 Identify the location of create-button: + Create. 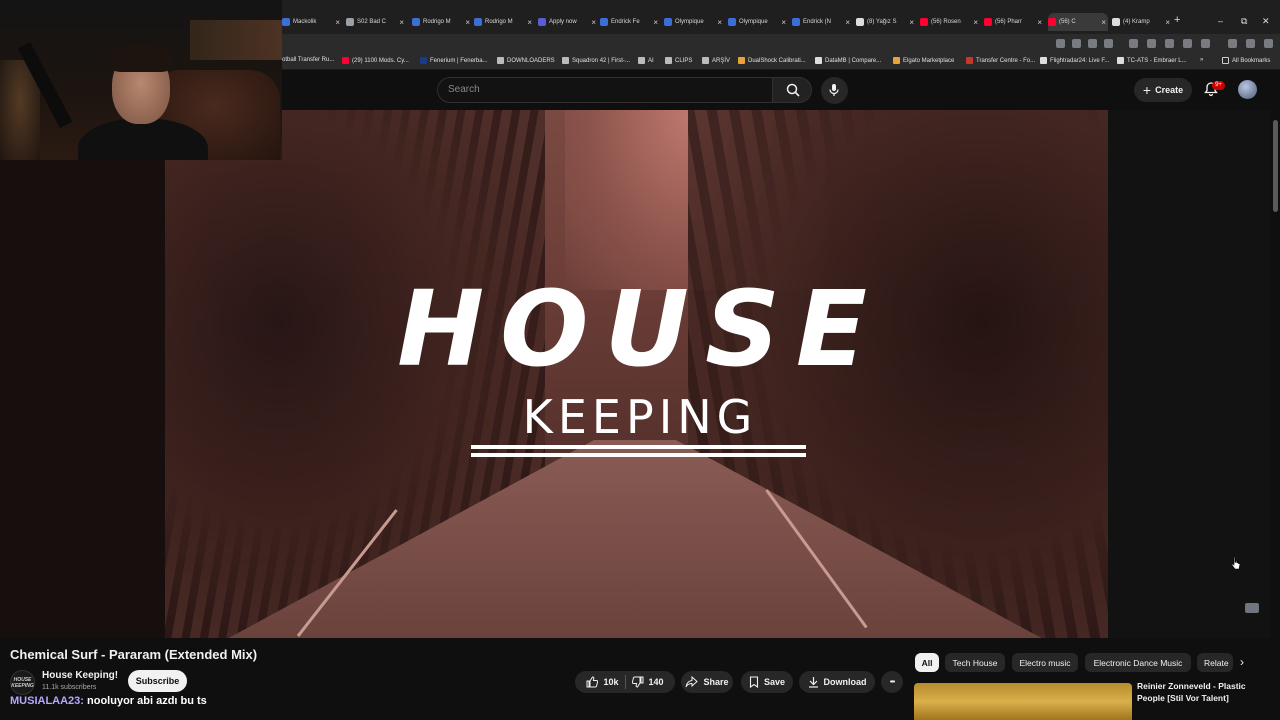
(1163, 90).